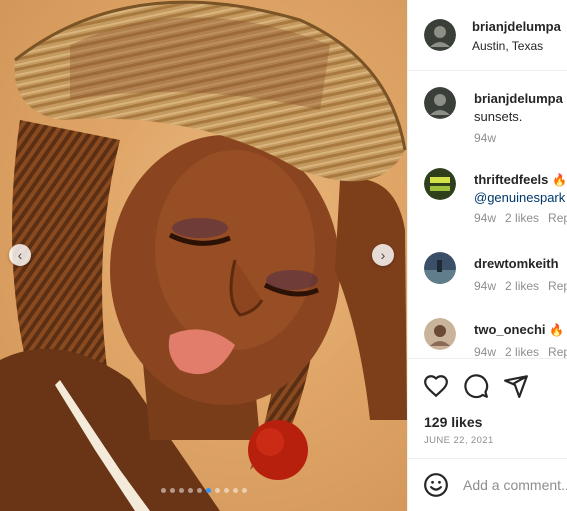 This screenshot has width=567, height=511. I want to click on post-header: brianjdelumpa Austin, Texas, so click(487, 35).